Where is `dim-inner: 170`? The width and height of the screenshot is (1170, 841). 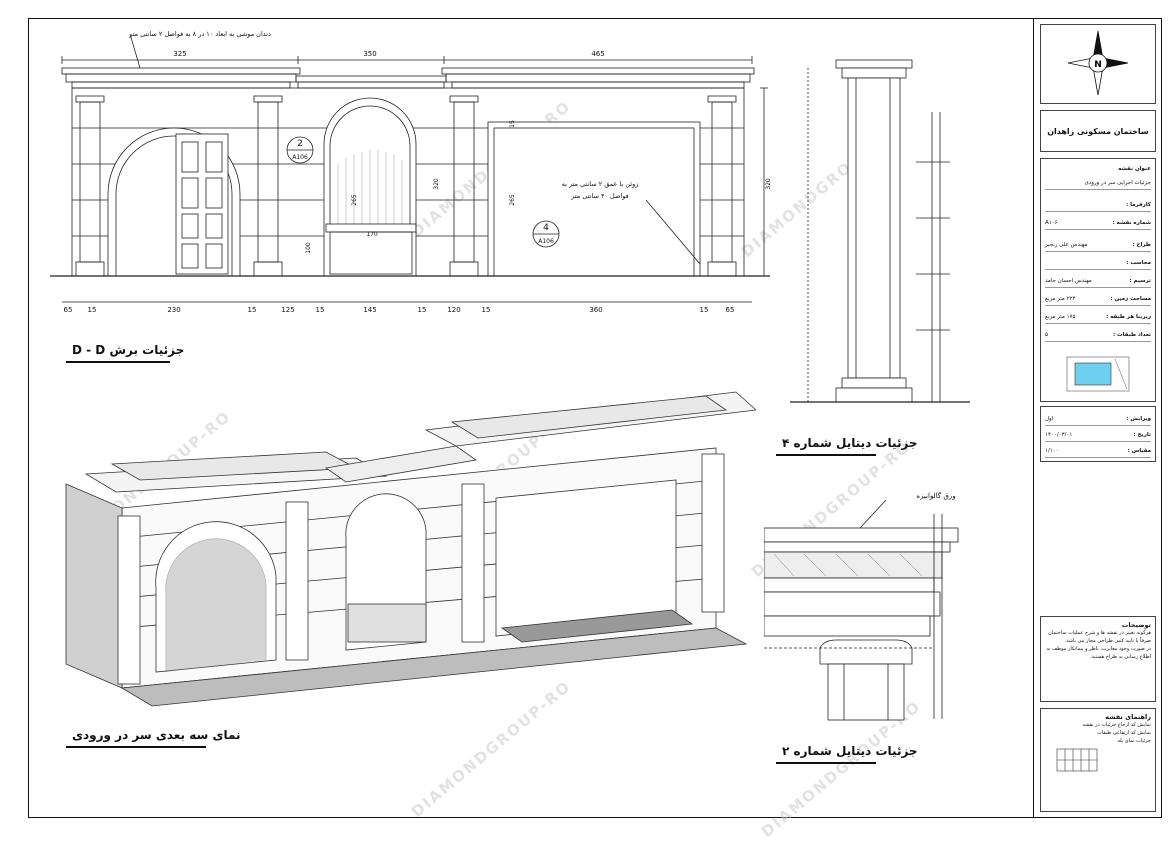
dim-inner: 170 is located at coordinates (372, 234).